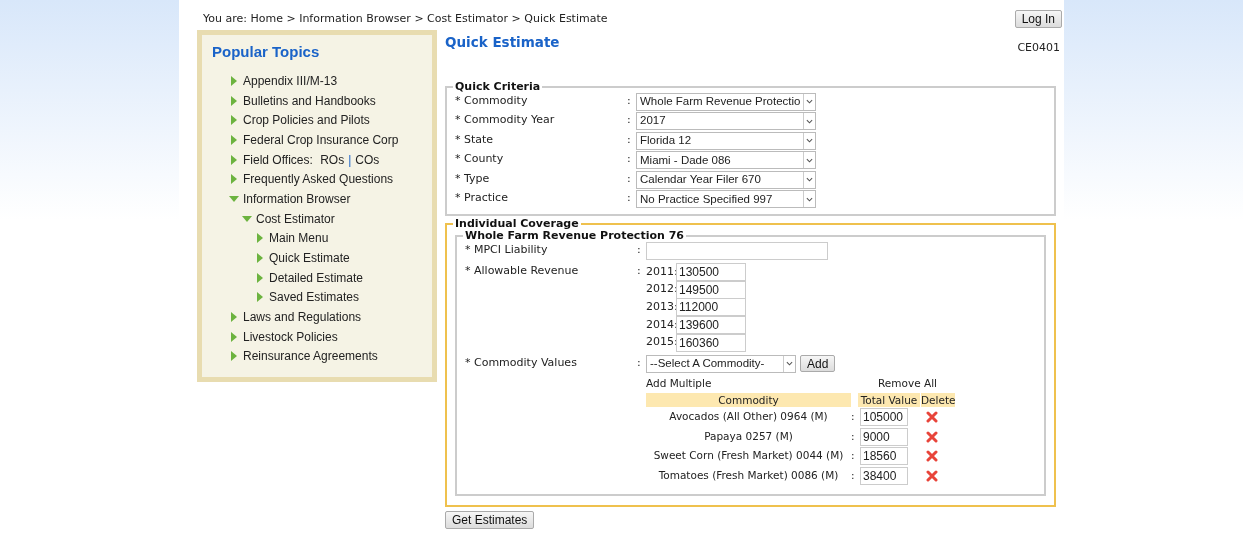  I want to click on group-title: Individual Coverage, so click(517, 224).